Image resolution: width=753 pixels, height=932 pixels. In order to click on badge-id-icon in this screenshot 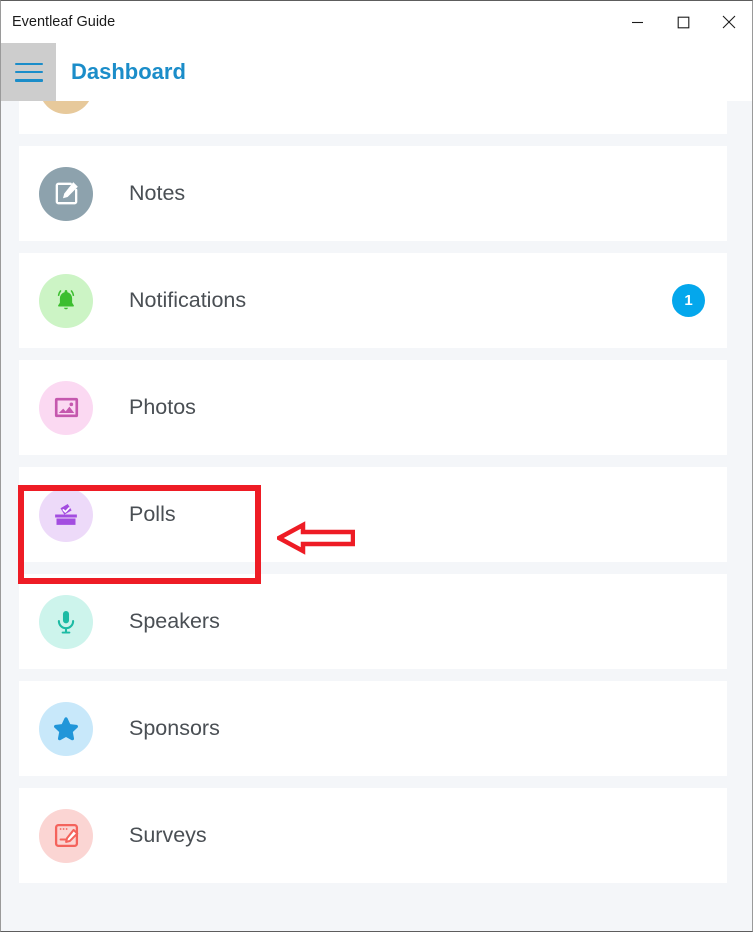, I will do `click(66, 107)`.